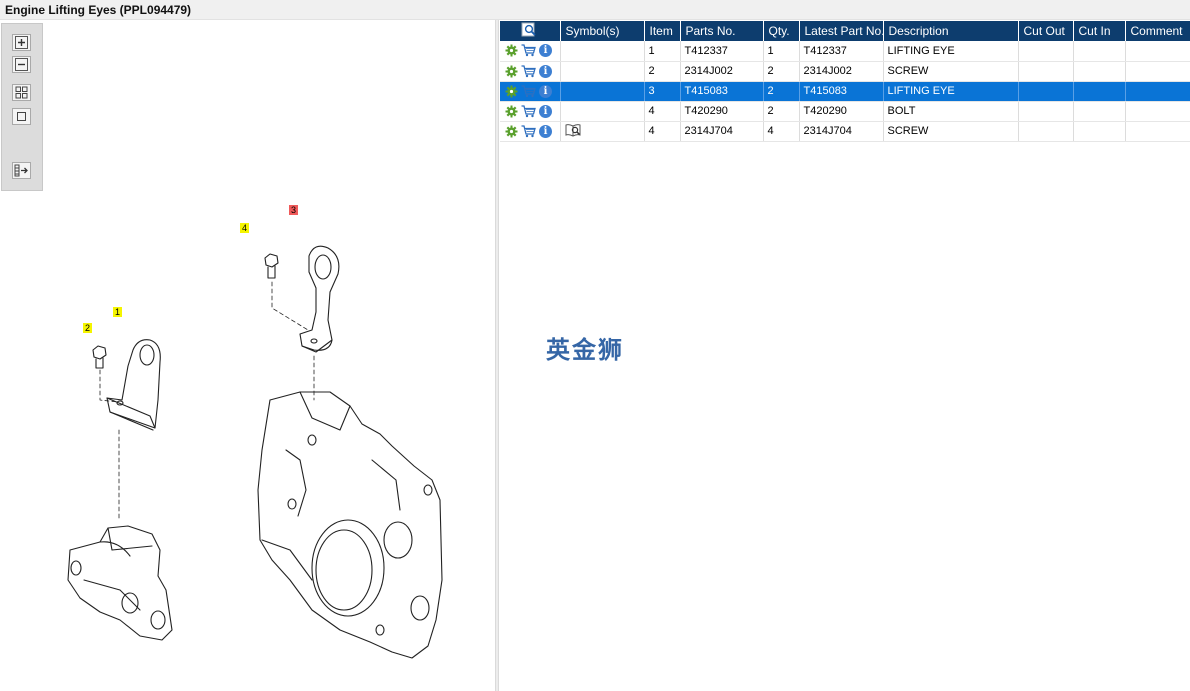 Image resolution: width=1190 pixels, height=691 pixels. What do you see at coordinates (722, 131) in the screenshot?
I see `row-part-no-cell: 2314J704` at bounding box center [722, 131].